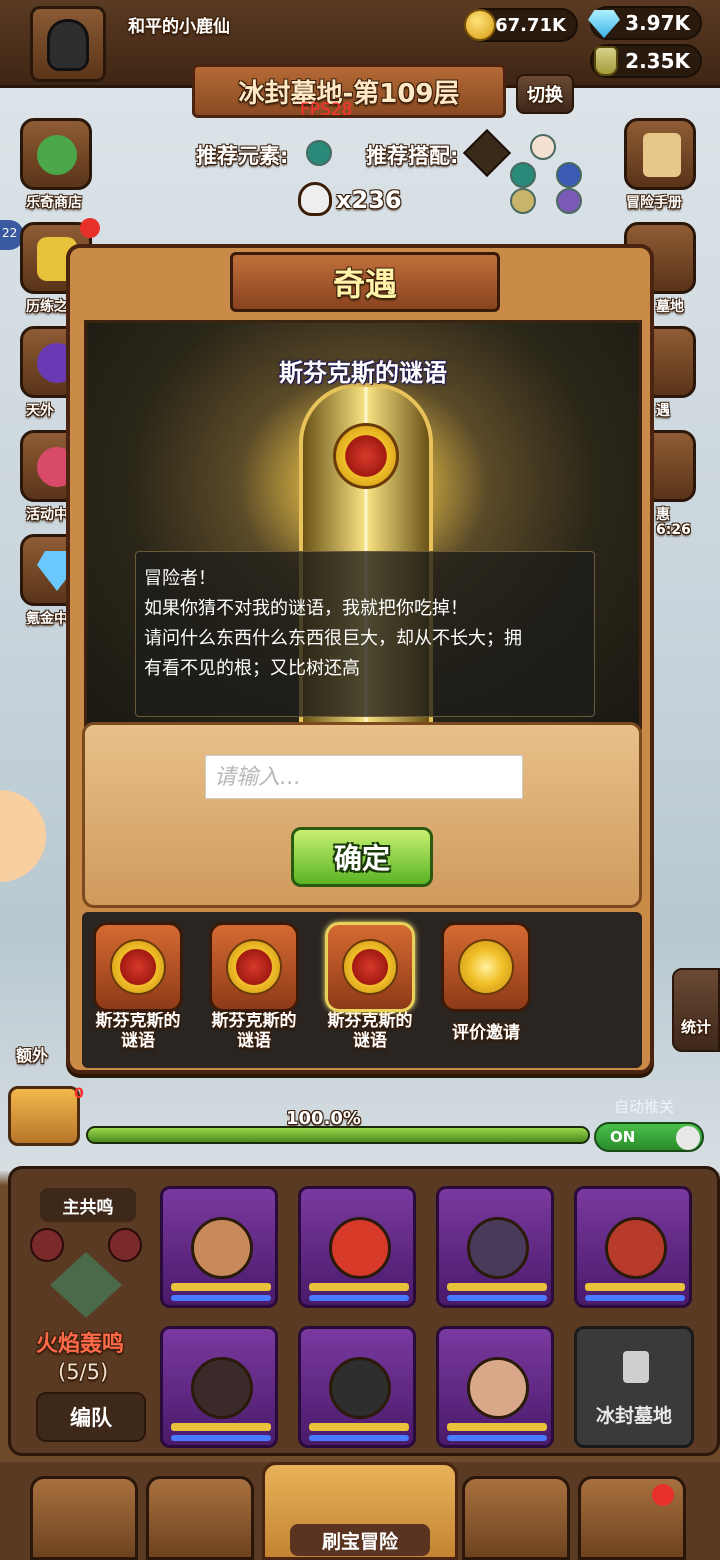 Image resolution: width=720 pixels, height=1560 pixels. What do you see at coordinates (516, 1518) in the screenshot?
I see `nav-backpack-button` at bounding box center [516, 1518].